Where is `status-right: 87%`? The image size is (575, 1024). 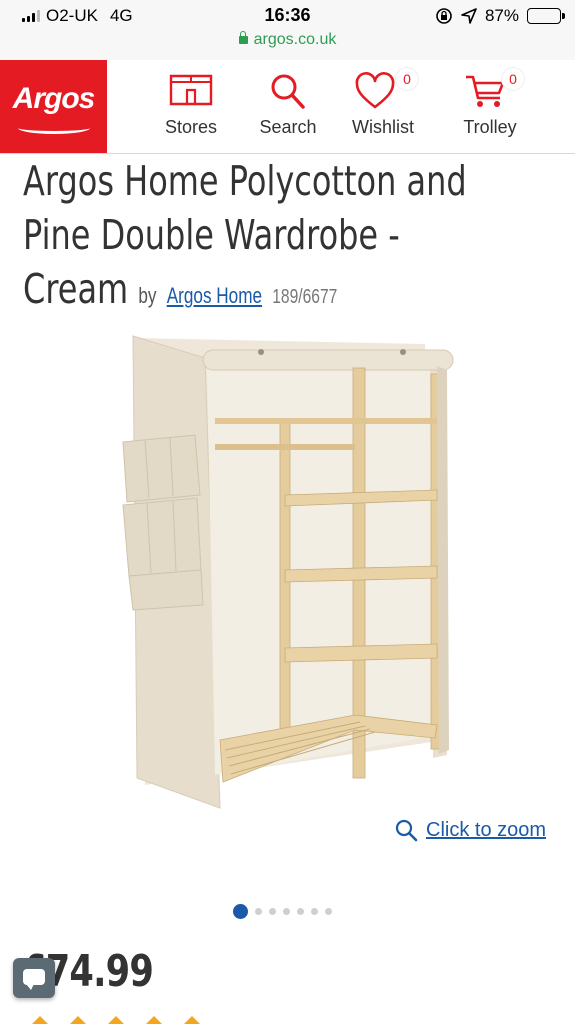 status-right: 87% is located at coordinates (500, 16).